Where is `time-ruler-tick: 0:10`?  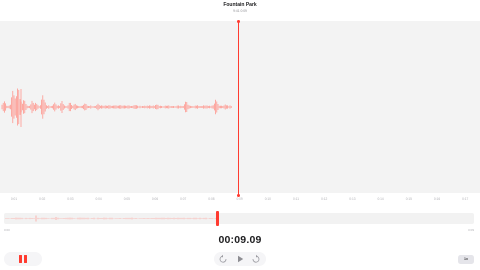 time-ruler-tick: 0:10 is located at coordinates (267, 199).